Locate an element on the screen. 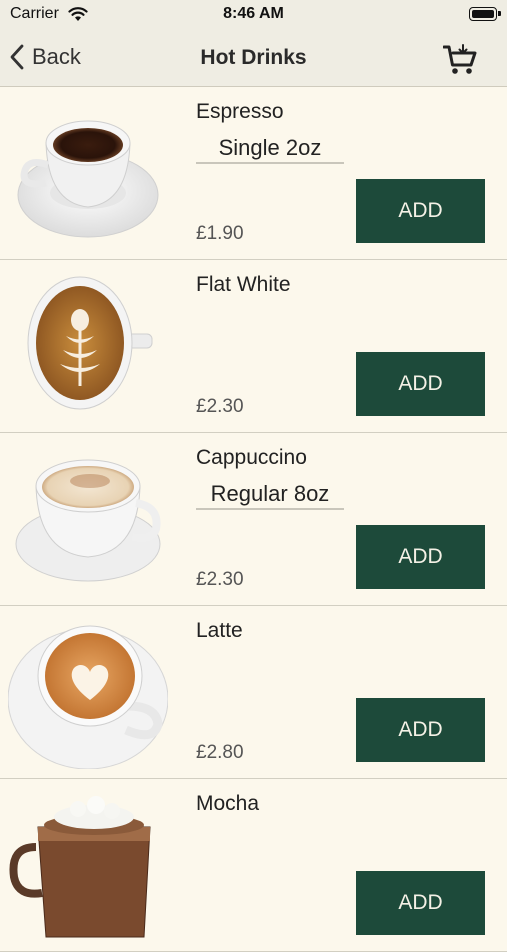 The height and width of the screenshot is (952, 507). mocha-image is located at coordinates (80, 867).